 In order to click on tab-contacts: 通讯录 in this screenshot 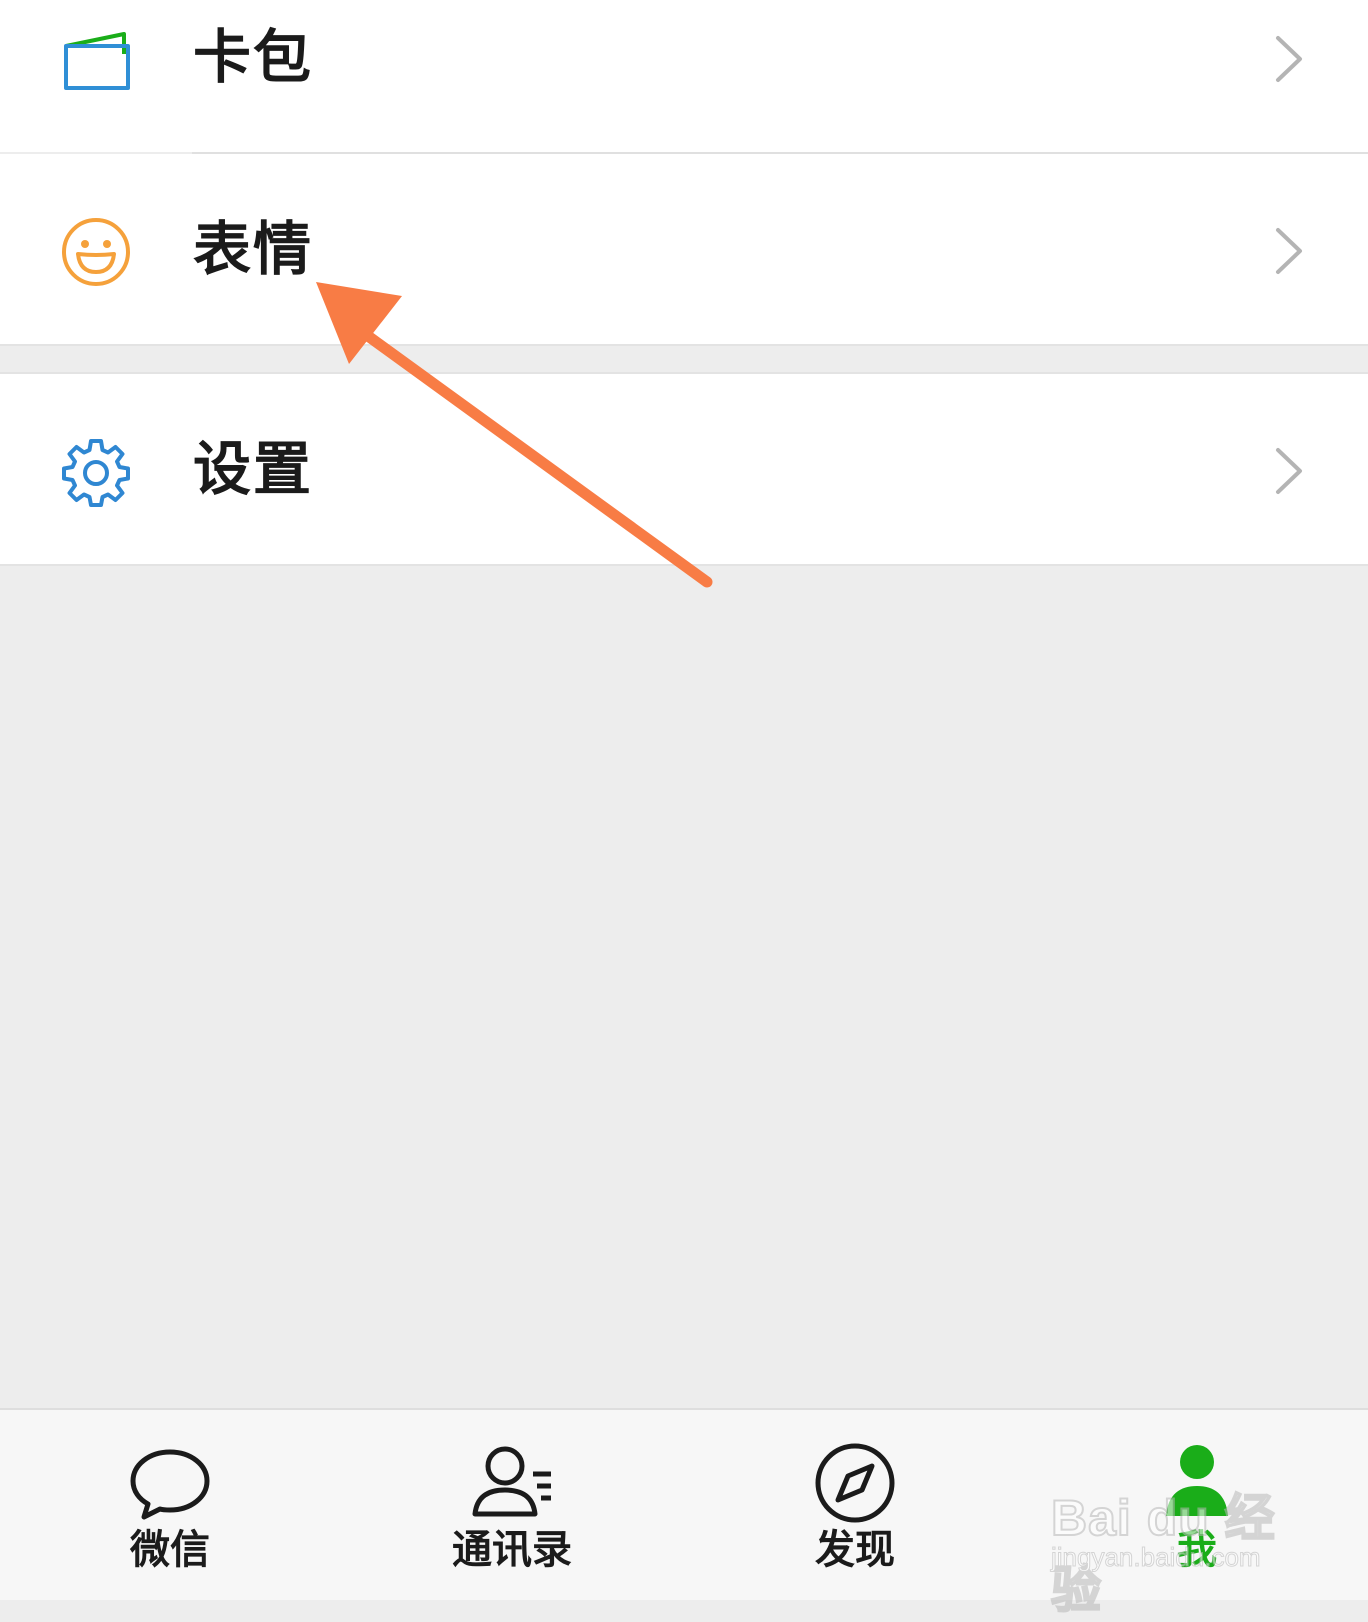, I will do `click(512, 1505)`.